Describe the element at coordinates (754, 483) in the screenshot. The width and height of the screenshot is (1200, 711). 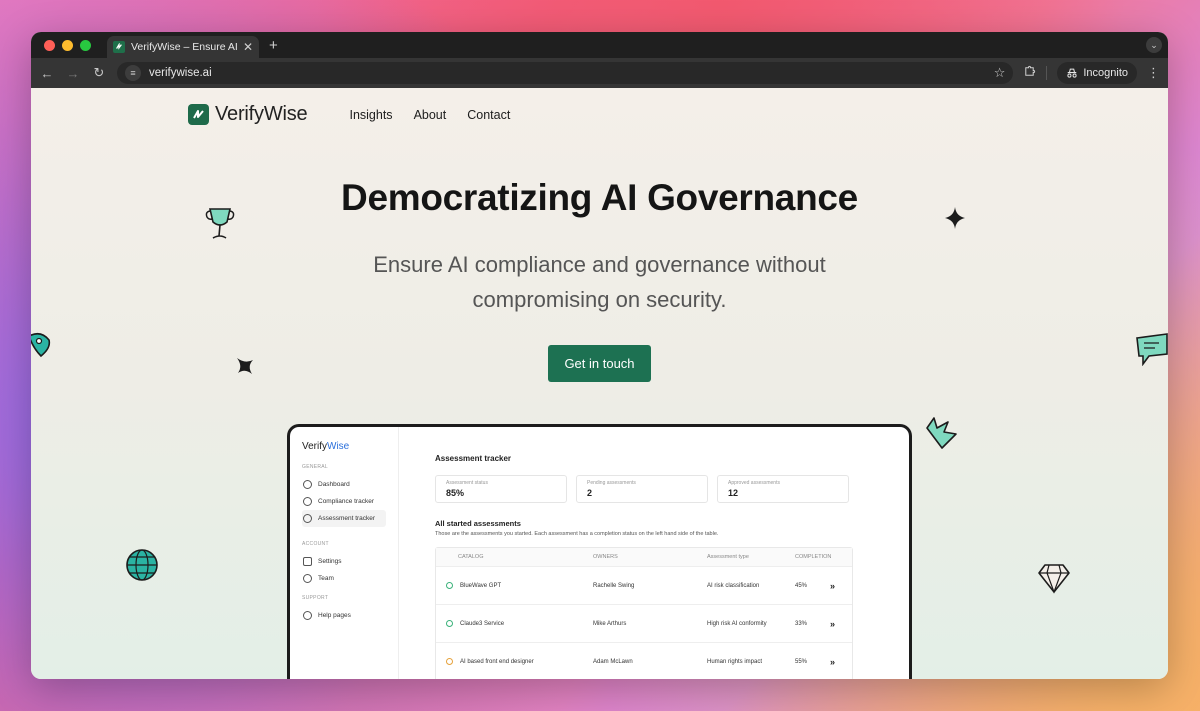
I see `stat-label: Approved assessments` at that location.